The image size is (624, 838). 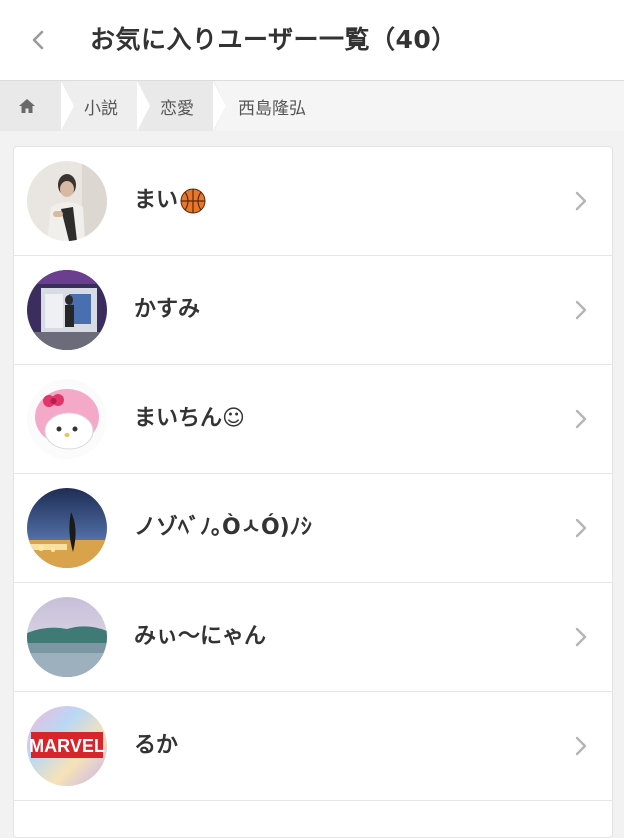 I want to click on breadcrumb-label: 恋愛, so click(x=177, y=108).